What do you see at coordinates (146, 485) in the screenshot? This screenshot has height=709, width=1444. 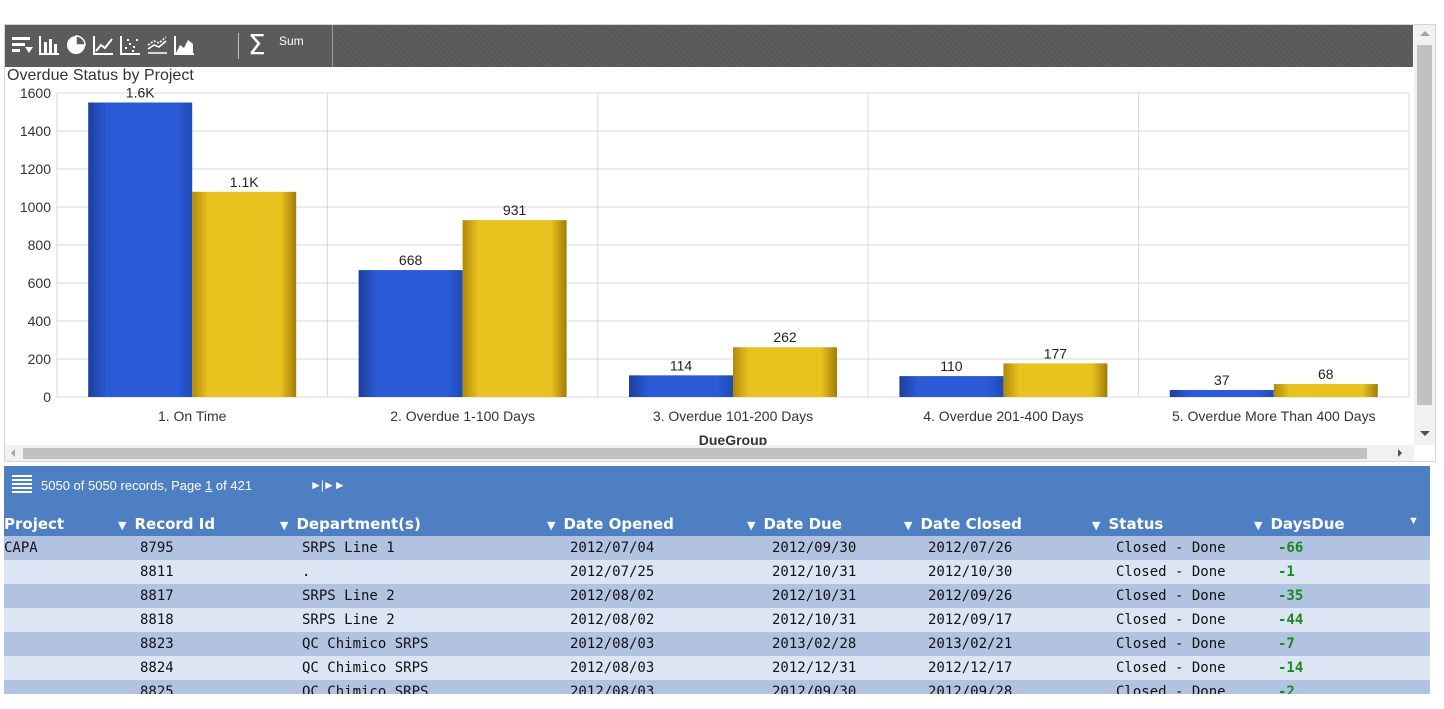 I see `pager-status: 5050 of 5050 records, Page 1 of 421` at bounding box center [146, 485].